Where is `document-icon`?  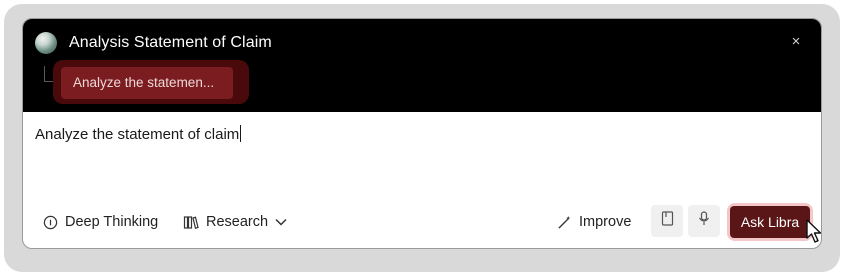
document-icon is located at coordinates (667, 221).